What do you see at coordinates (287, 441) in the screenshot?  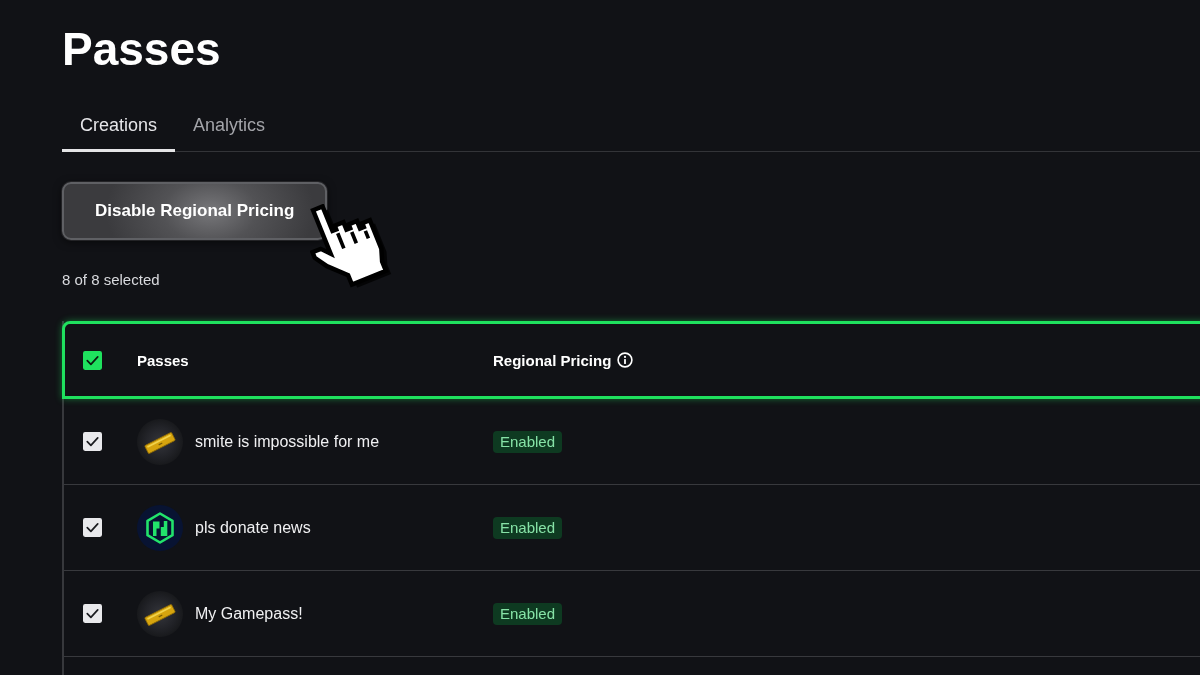 I see `pass-name: smite is impossible for me` at bounding box center [287, 441].